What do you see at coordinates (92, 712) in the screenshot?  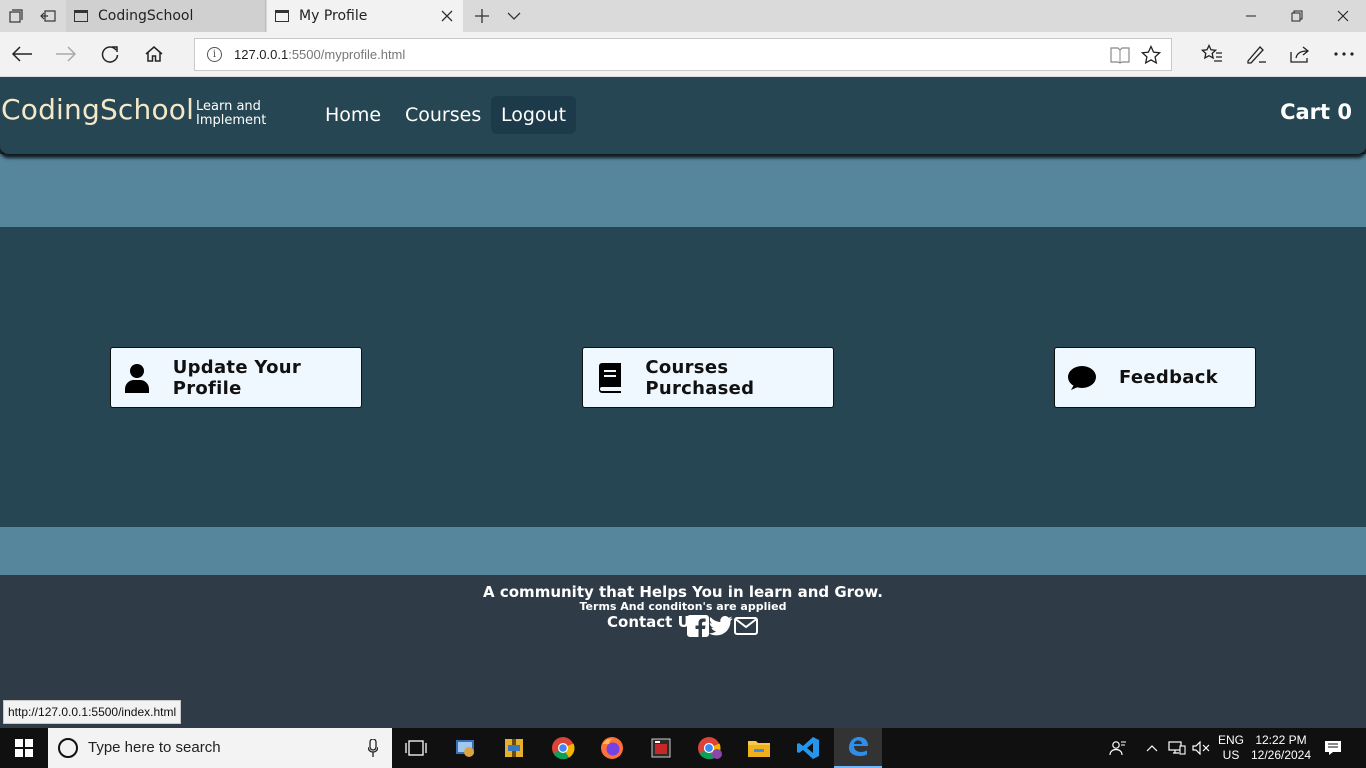 I see `link-status-tooltip: http://127.0.0.1:5500/index.html` at bounding box center [92, 712].